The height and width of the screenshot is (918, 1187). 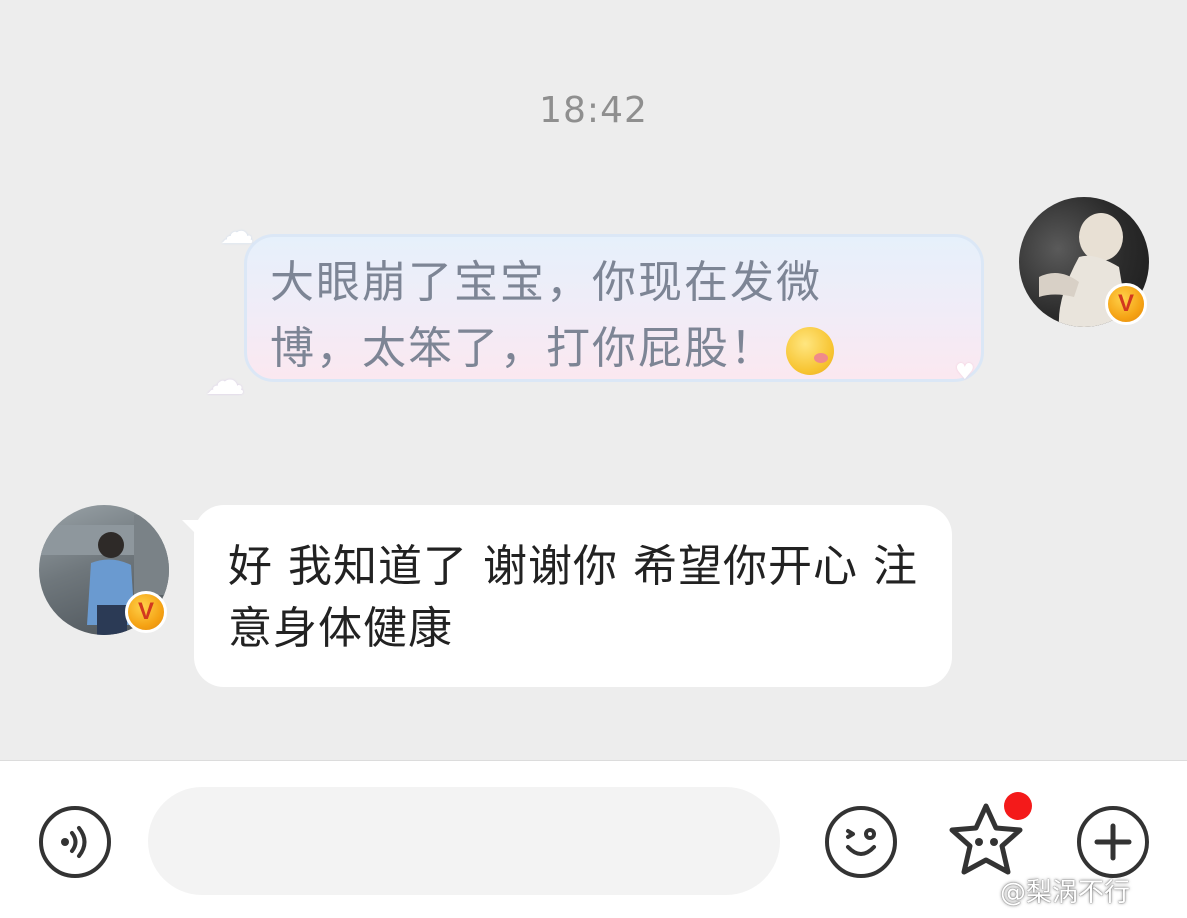 What do you see at coordinates (1065, 893) in the screenshot?
I see `watermark-text: @梨涡不行` at bounding box center [1065, 893].